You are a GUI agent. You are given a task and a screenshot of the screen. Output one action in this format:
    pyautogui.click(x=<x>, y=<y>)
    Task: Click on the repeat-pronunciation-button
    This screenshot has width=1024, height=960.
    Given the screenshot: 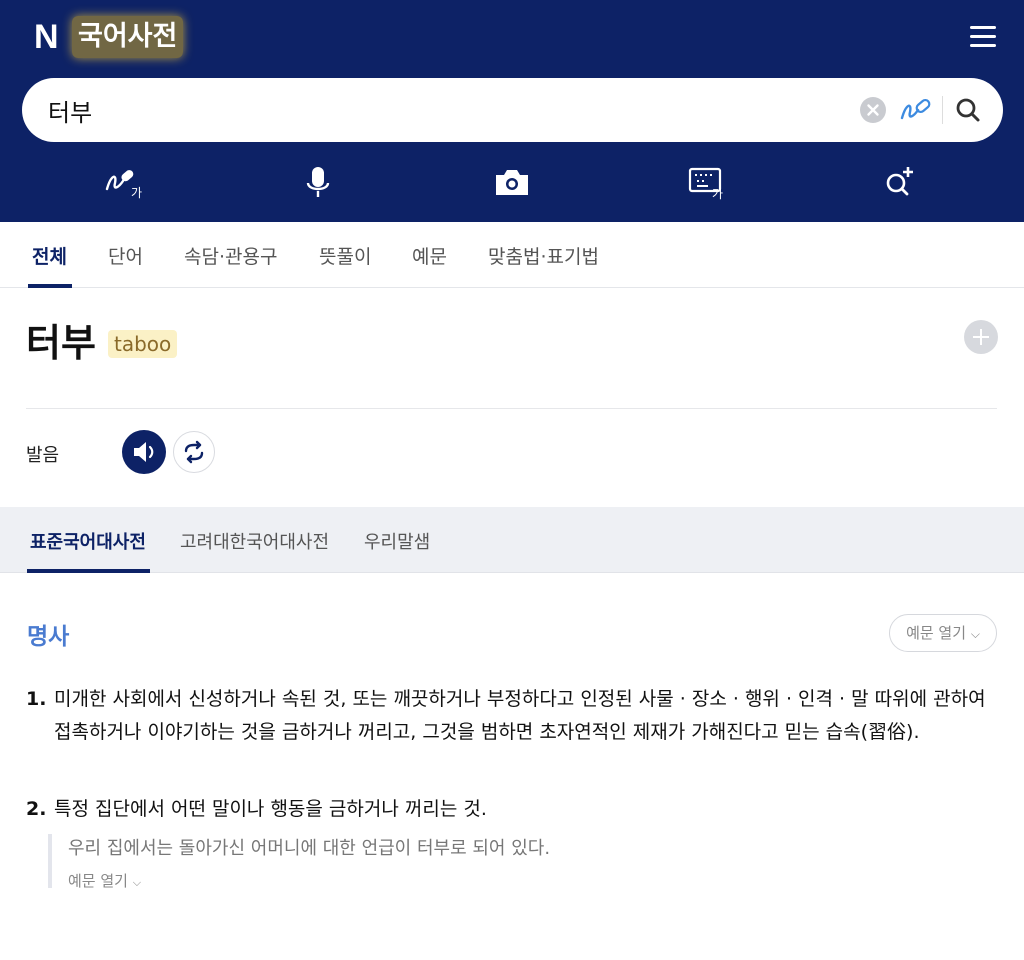 What is the action you would take?
    pyautogui.click(x=194, y=452)
    